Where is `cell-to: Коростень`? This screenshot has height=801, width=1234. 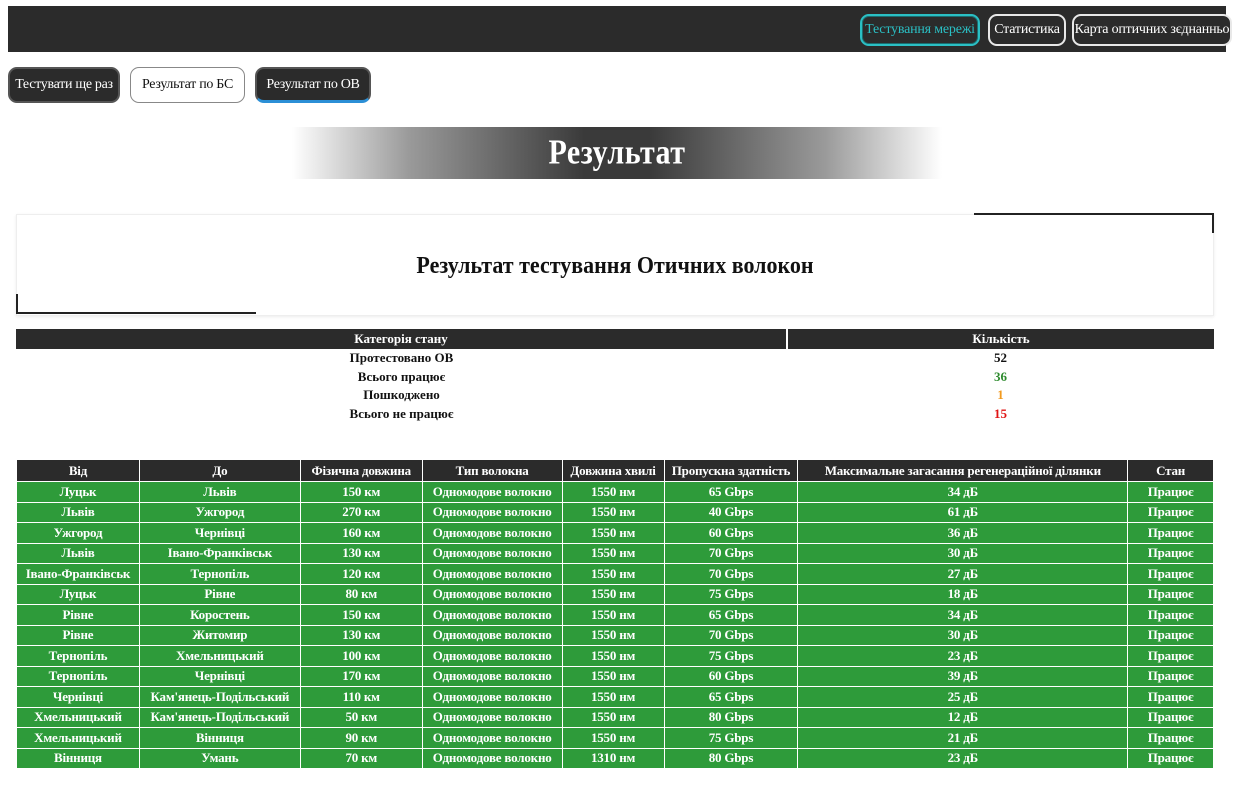
cell-to: Коростень is located at coordinates (219, 615).